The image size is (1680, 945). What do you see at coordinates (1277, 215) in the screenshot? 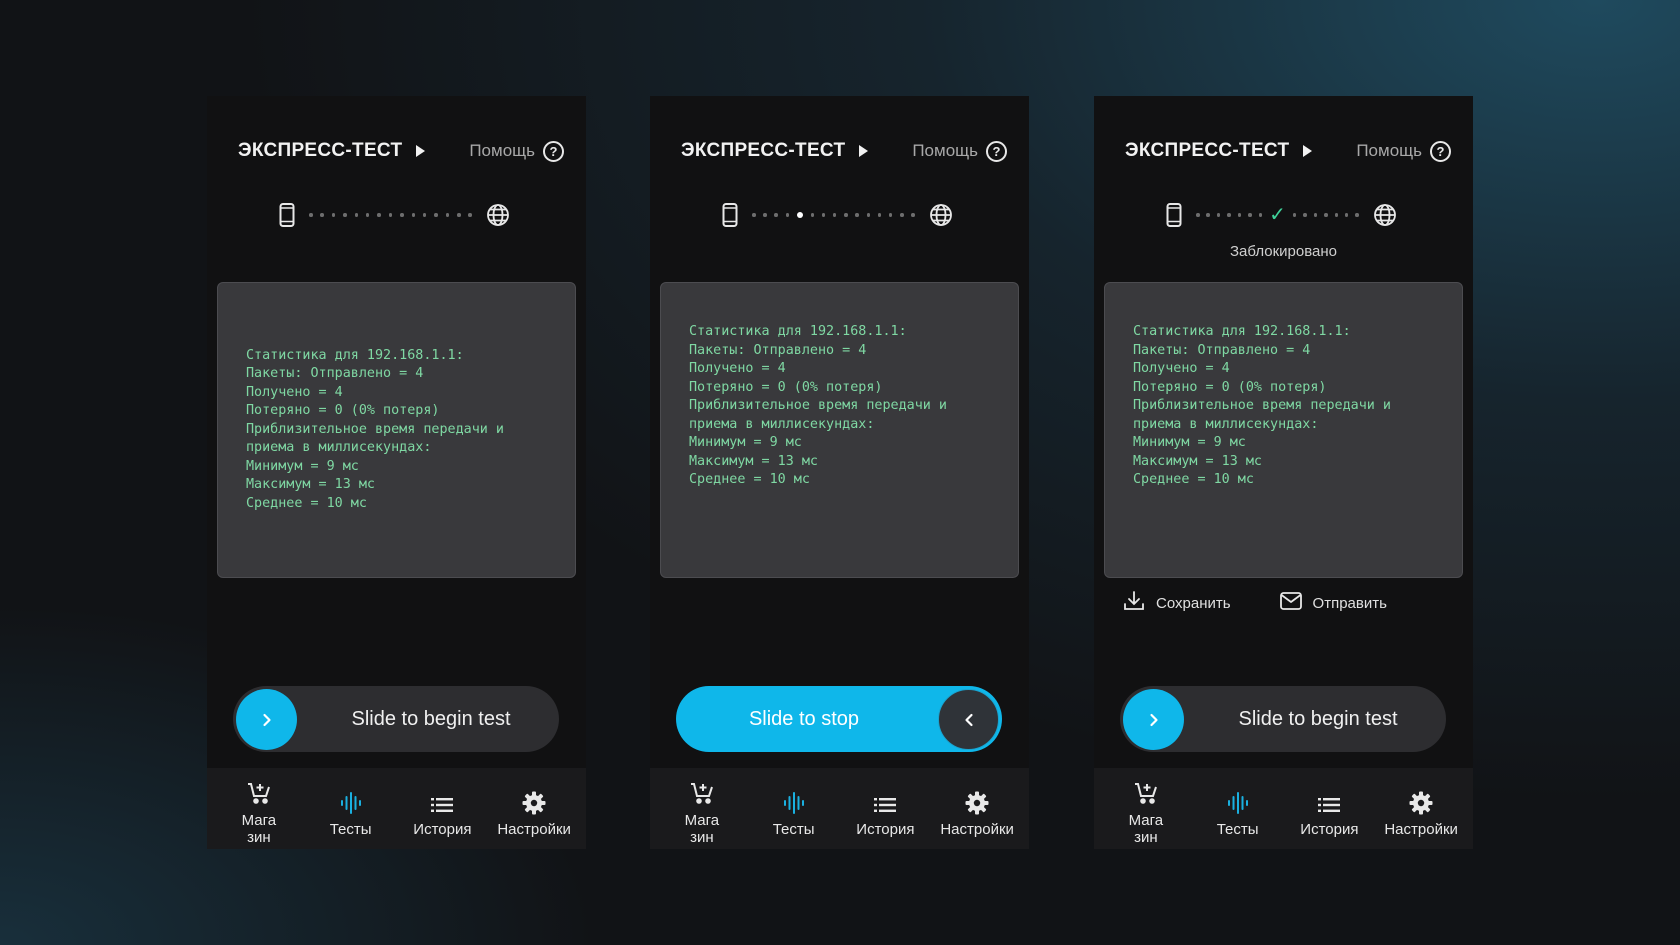
I see `progress-dots: ✓` at bounding box center [1277, 215].